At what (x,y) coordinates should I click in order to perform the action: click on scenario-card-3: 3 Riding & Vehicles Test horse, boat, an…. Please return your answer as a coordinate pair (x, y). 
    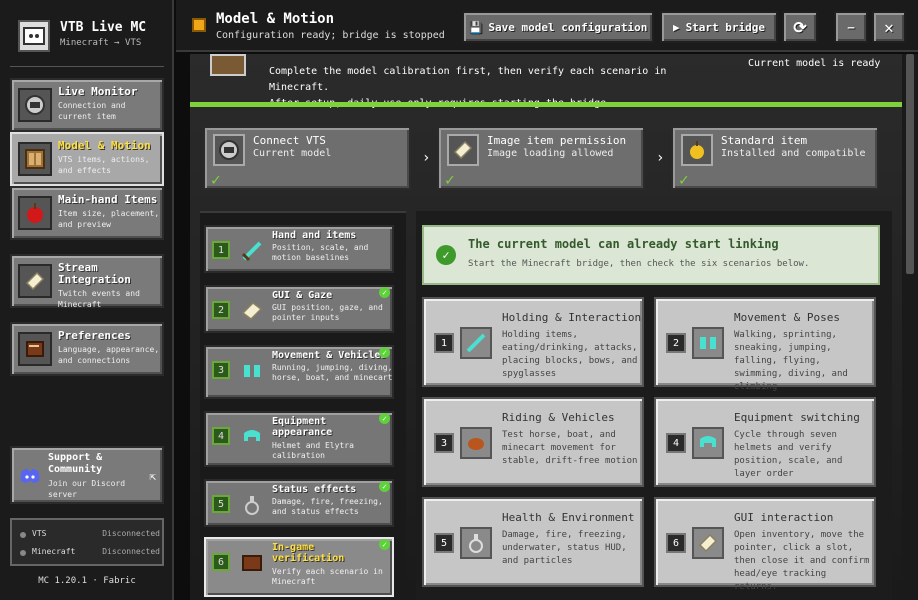
    Looking at the image, I should click on (533, 442).